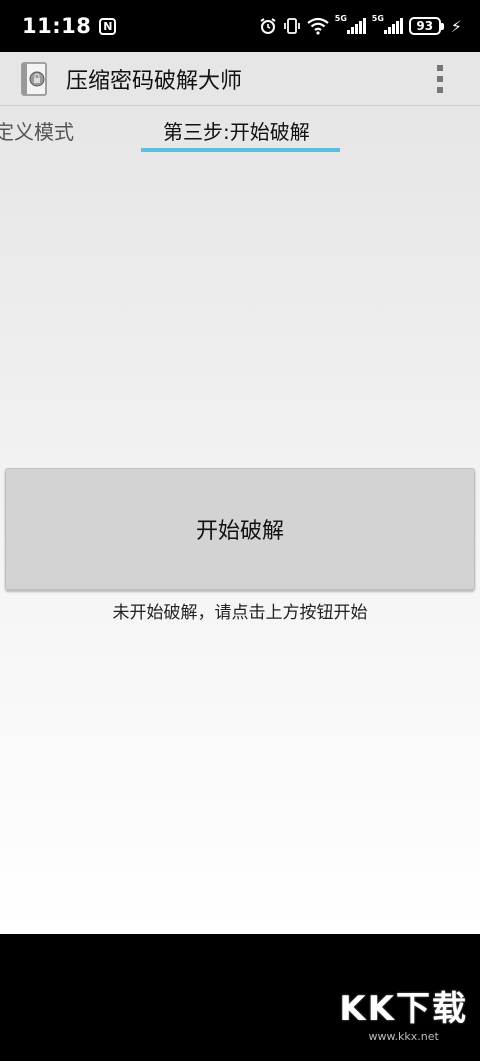 This screenshot has height=1061, width=480. I want to click on watermark: KK下载 www.kkx.net, so click(403, 1012).